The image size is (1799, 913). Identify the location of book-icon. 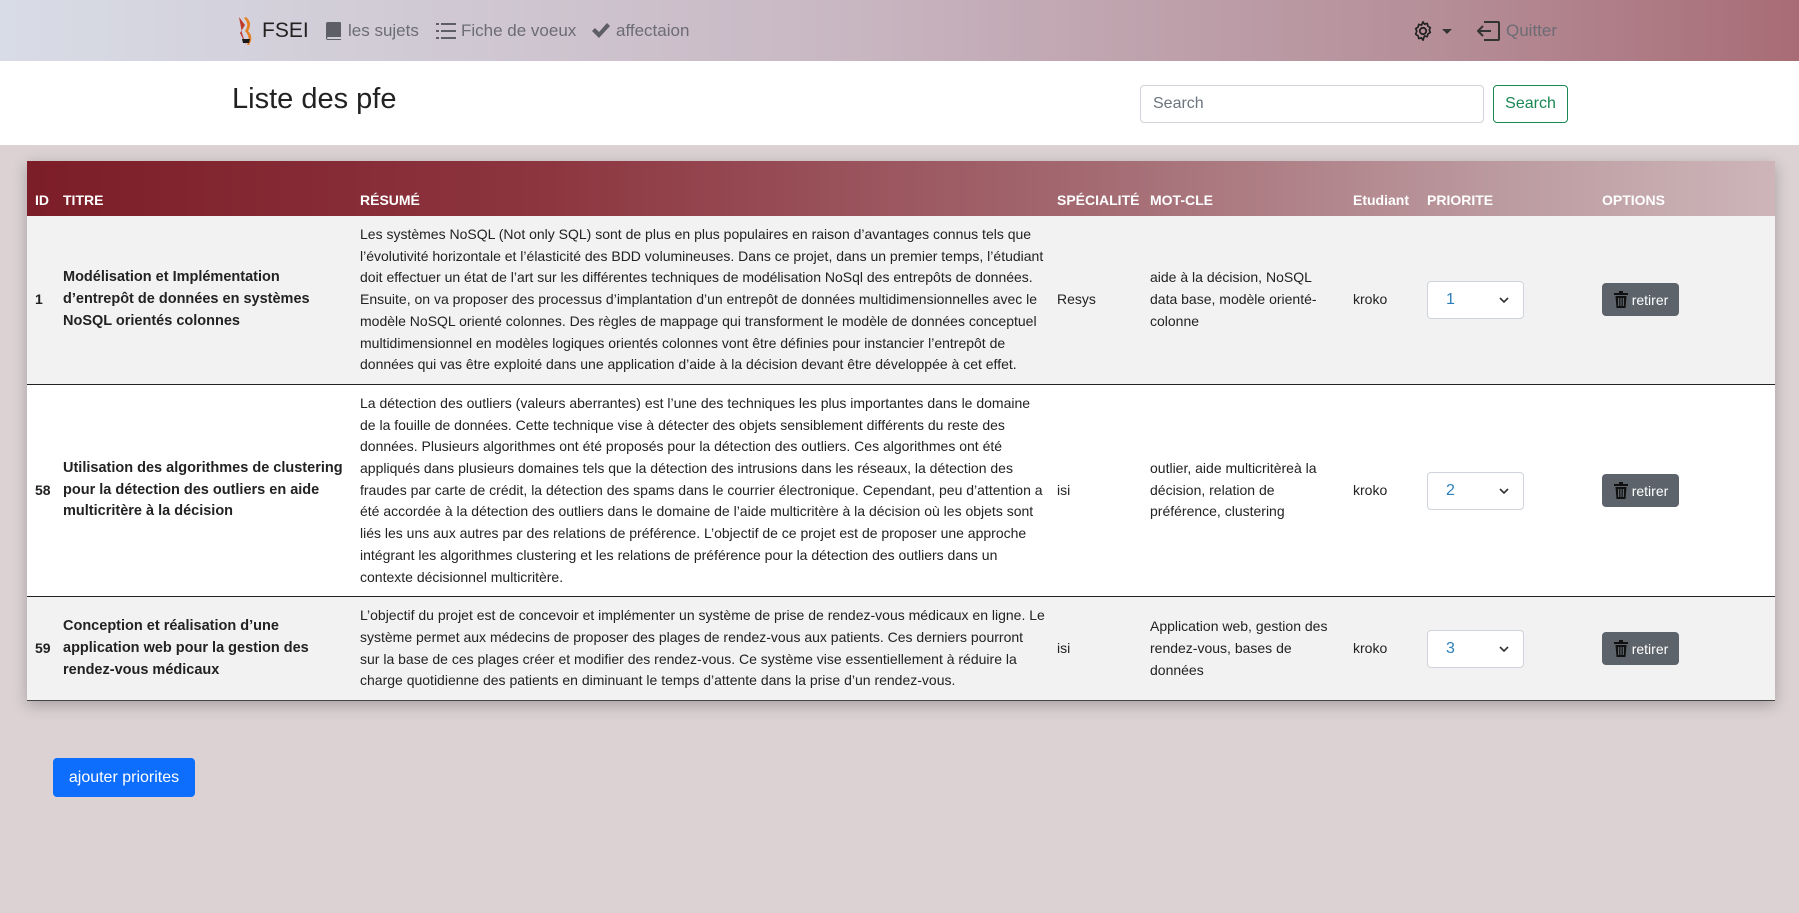
(333, 31).